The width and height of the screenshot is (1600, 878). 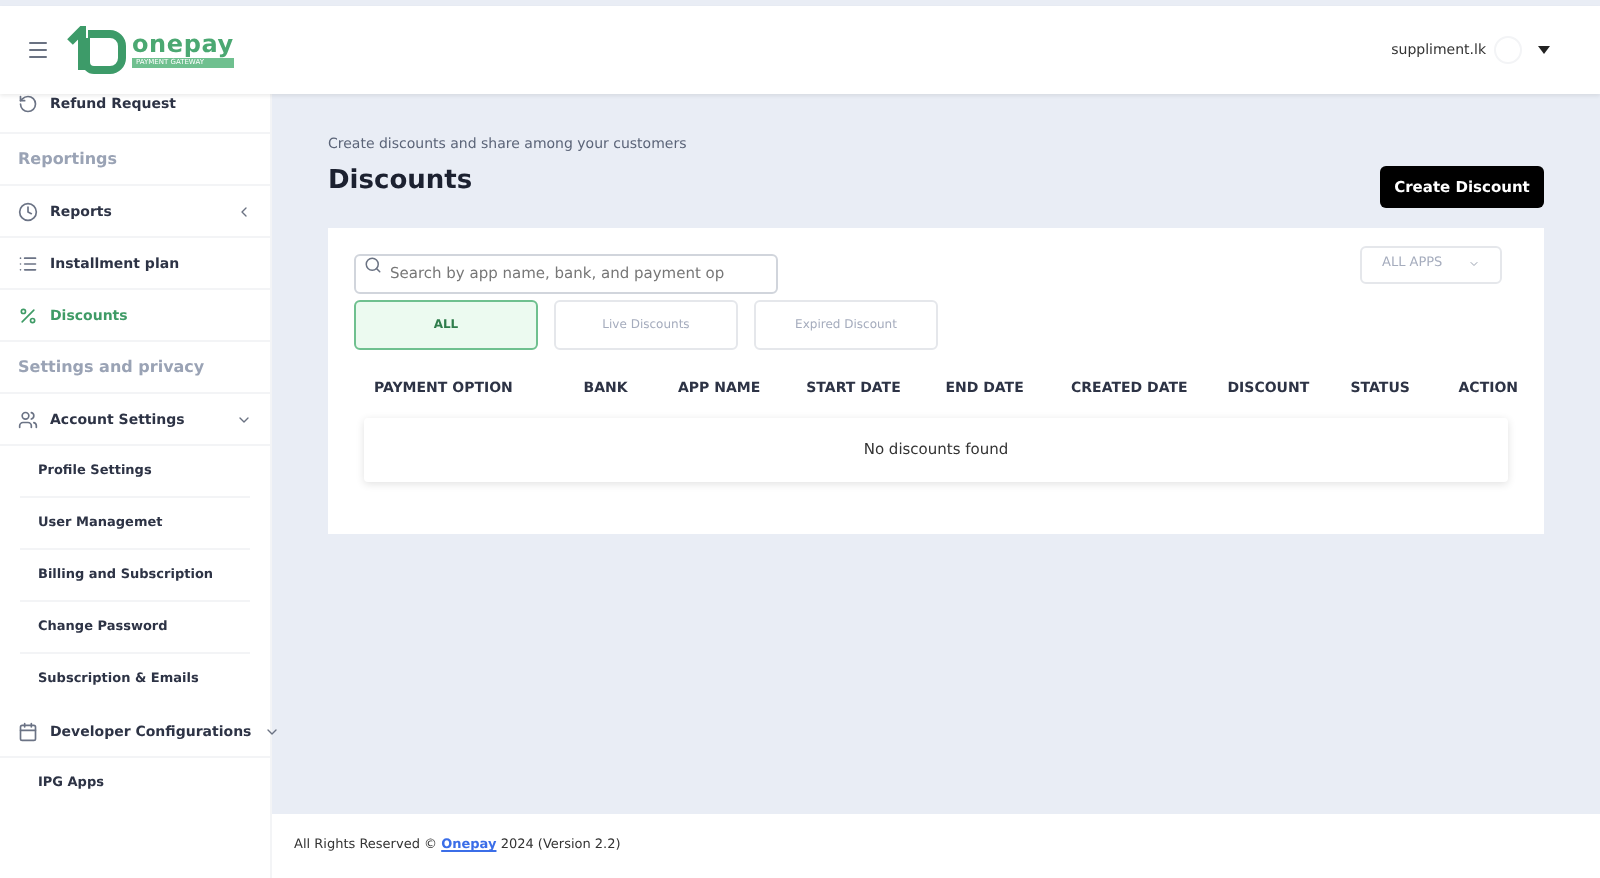 What do you see at coordinates (1474, 264) in the screenshot?
I see `chevron-down-icon` at bounding box center [1474, 264].